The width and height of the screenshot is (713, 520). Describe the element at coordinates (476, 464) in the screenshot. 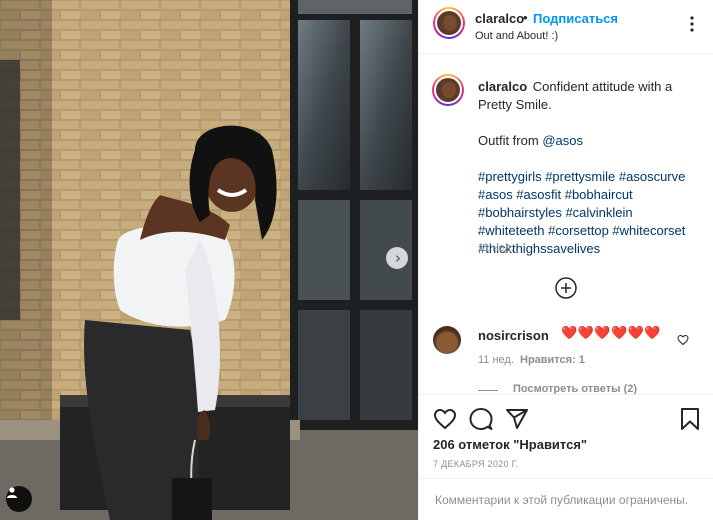

I see `post-date: 7 ДЕКАБРЯ 2020 Г.` at that location.